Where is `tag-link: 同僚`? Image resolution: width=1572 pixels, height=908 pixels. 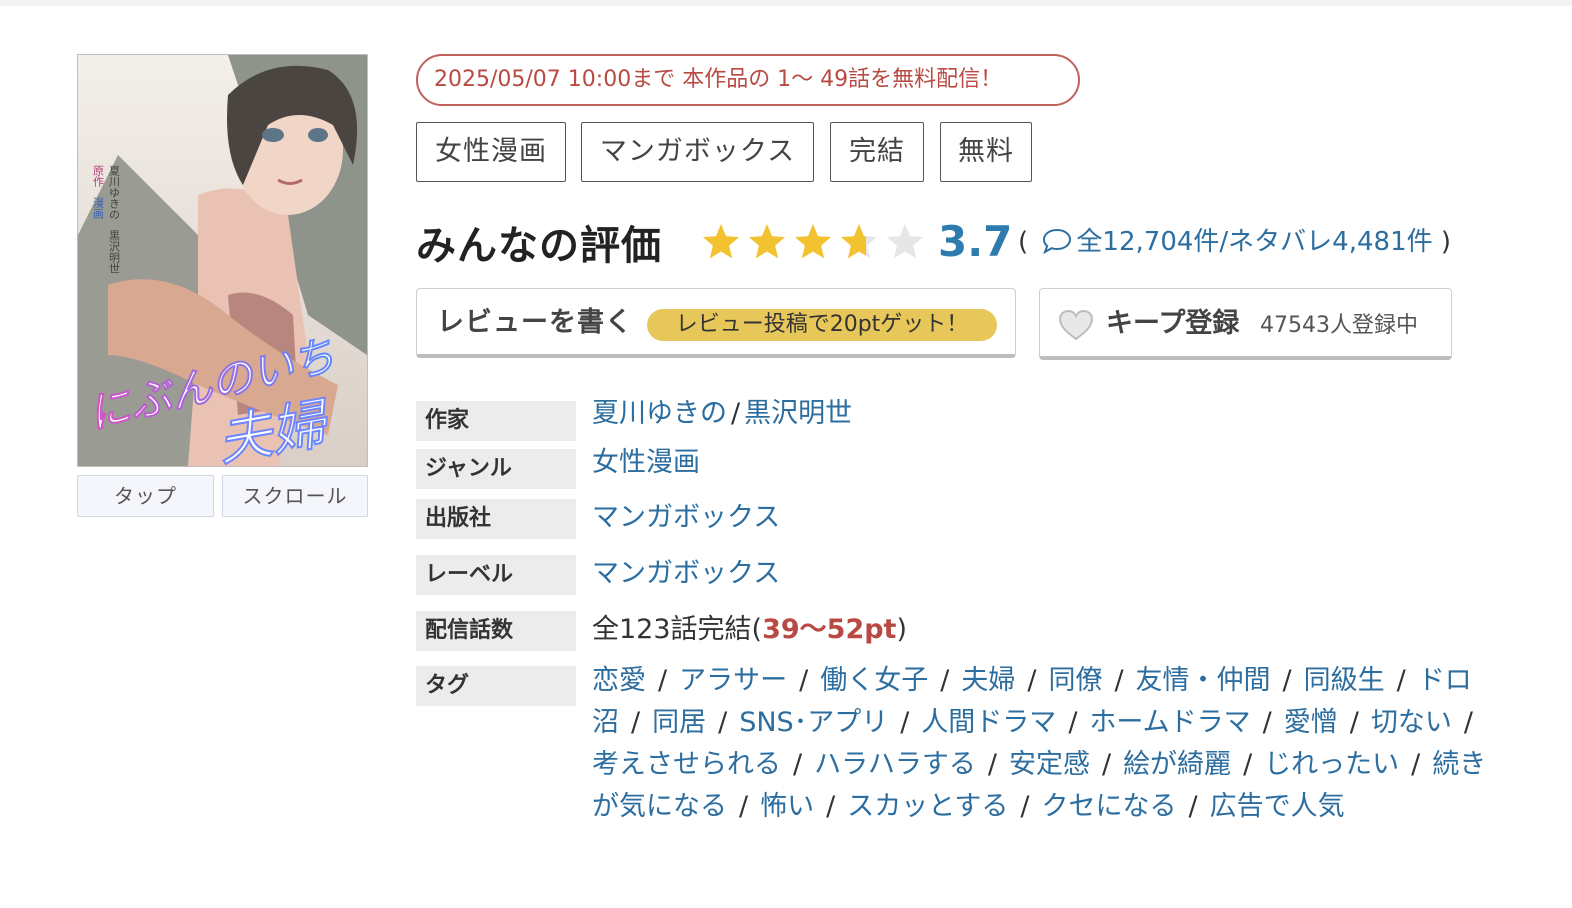
tag-link: 同僚 is located at coordinates (1075, 680).